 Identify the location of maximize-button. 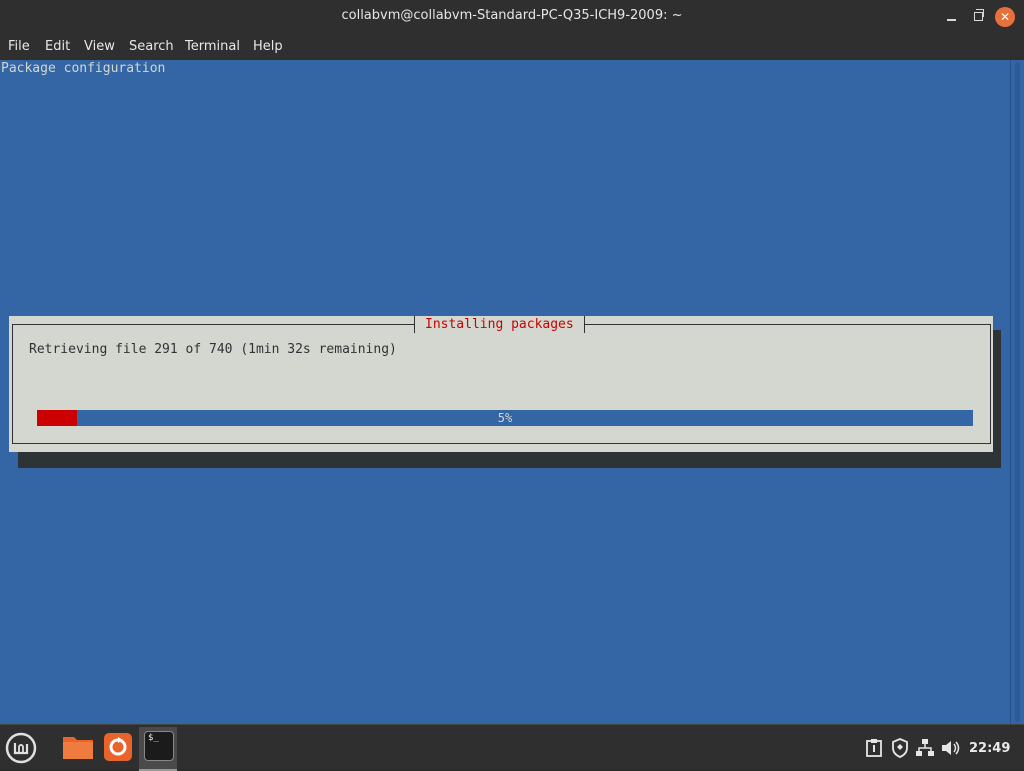
(979, 17).